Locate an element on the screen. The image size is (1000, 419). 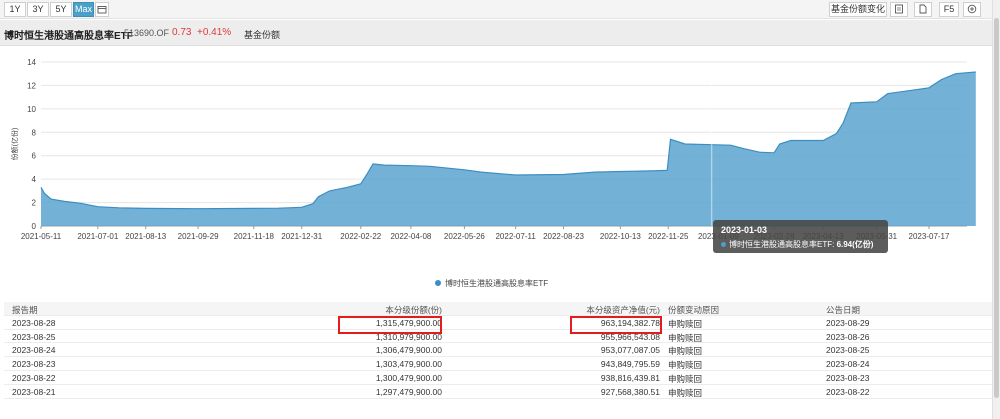
x-tick-label: 2022-02-22 is located at coordinates (360, 236).